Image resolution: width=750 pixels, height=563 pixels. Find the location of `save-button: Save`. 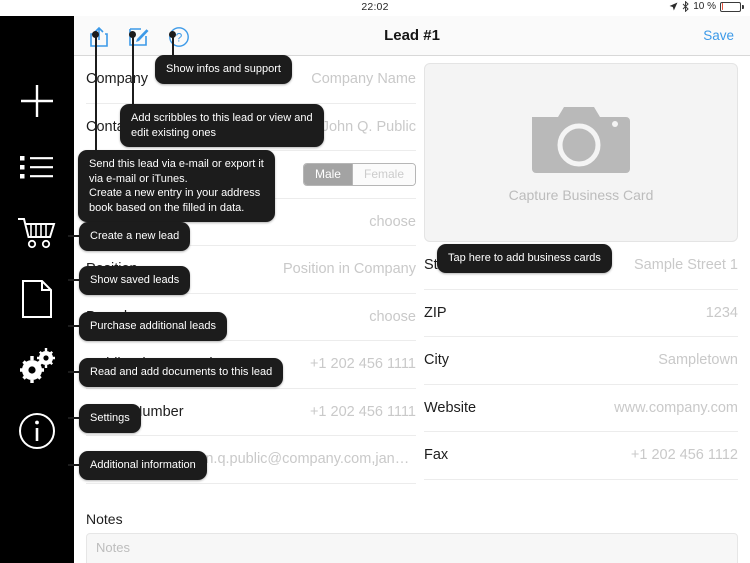

save-button: Save is located at coordinates (718, 35).